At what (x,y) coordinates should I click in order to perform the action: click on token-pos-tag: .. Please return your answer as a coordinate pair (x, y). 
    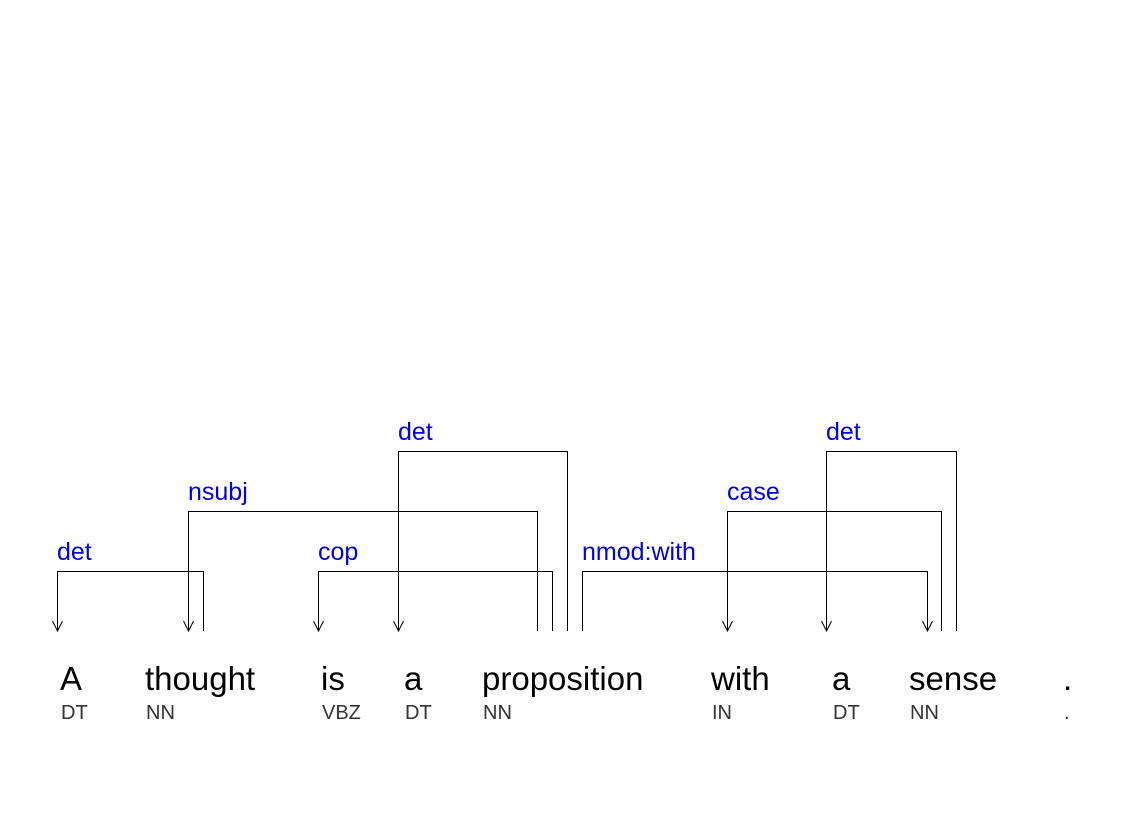
    Looking at the image, I should click on (1067, 713).